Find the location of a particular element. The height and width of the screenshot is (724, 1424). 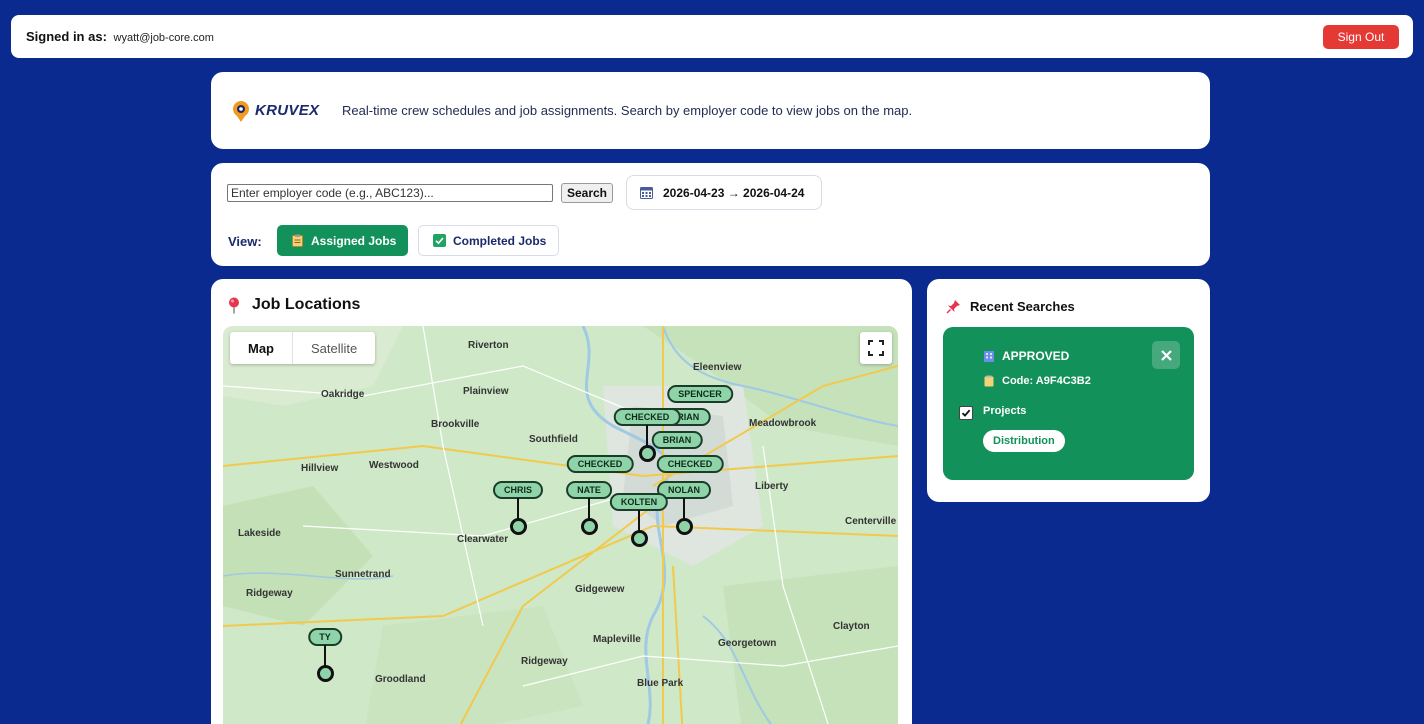

recent-code: Code: A9F4C3B2 is located at coordinates (1037, 381).